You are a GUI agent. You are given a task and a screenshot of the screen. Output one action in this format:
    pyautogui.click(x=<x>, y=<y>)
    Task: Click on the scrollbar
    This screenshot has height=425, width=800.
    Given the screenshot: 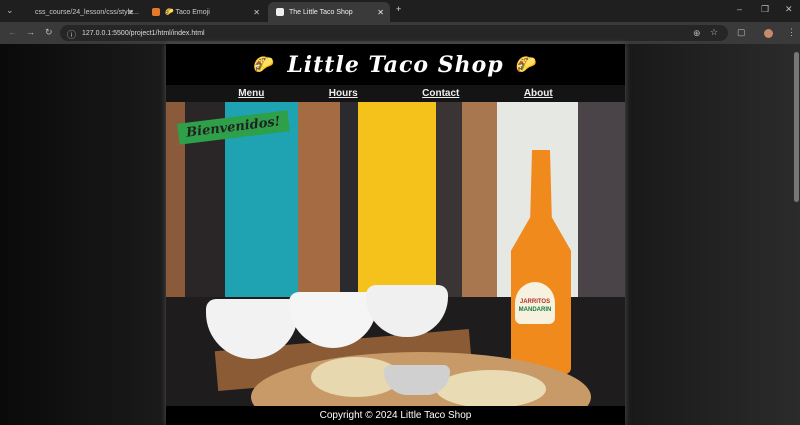 What is the action you would take?
    pyautogui.click(x=796, y=127)
    